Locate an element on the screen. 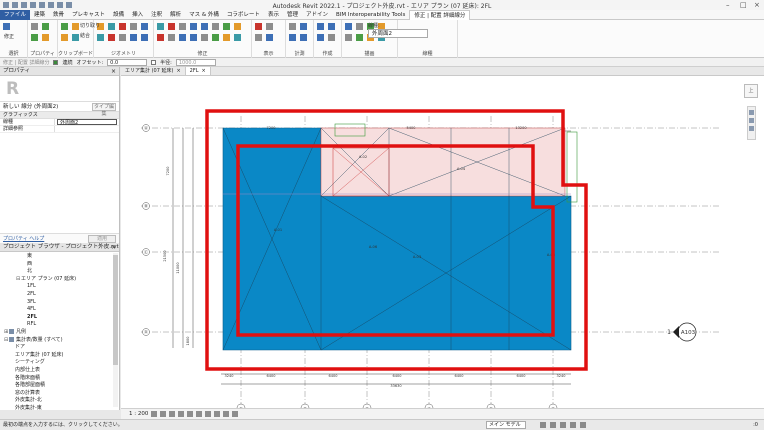 Image resolution: width=764 pixels, height=430 pixels. pan-icon is located at coordinates (751, 128).